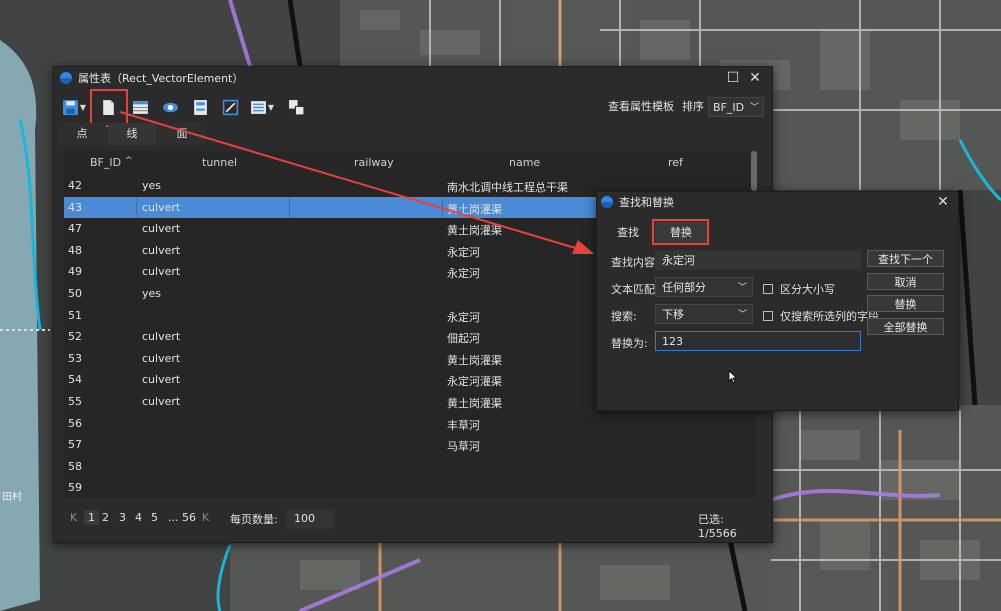 The width and height of the screenshot is (1001, 611). Describe the element at coordinates (754, 171) in the screenshot. I see `scrollbar-thumb` at that location.